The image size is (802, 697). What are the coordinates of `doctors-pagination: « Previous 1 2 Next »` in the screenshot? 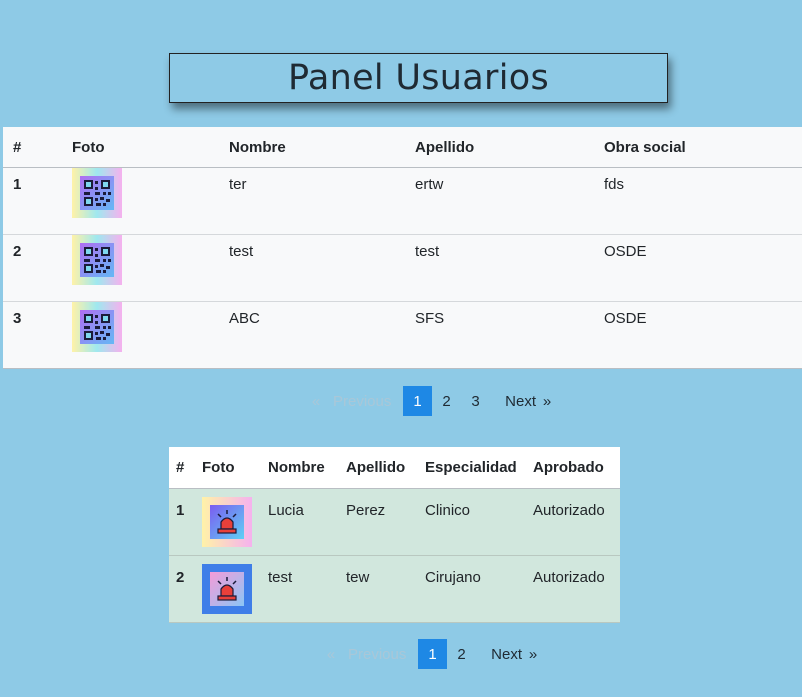 It's located at (432, 654).